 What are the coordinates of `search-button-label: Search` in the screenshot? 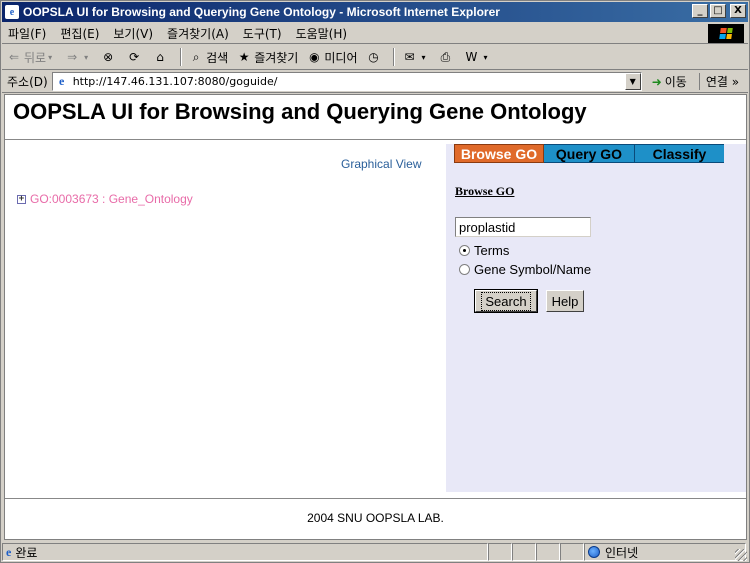 It's located at (506, 301).